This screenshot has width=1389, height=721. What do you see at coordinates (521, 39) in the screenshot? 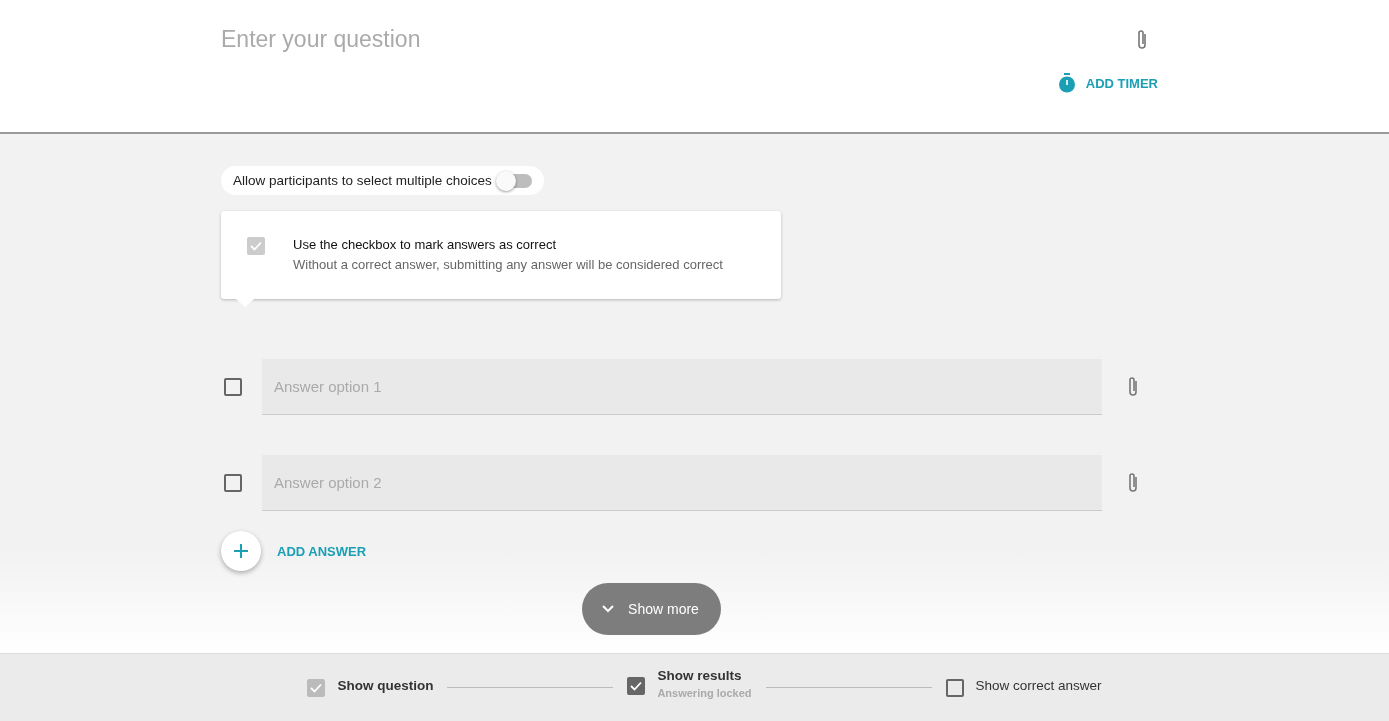
I see `question-field: Enter your question` at bounding box center [521, 39].